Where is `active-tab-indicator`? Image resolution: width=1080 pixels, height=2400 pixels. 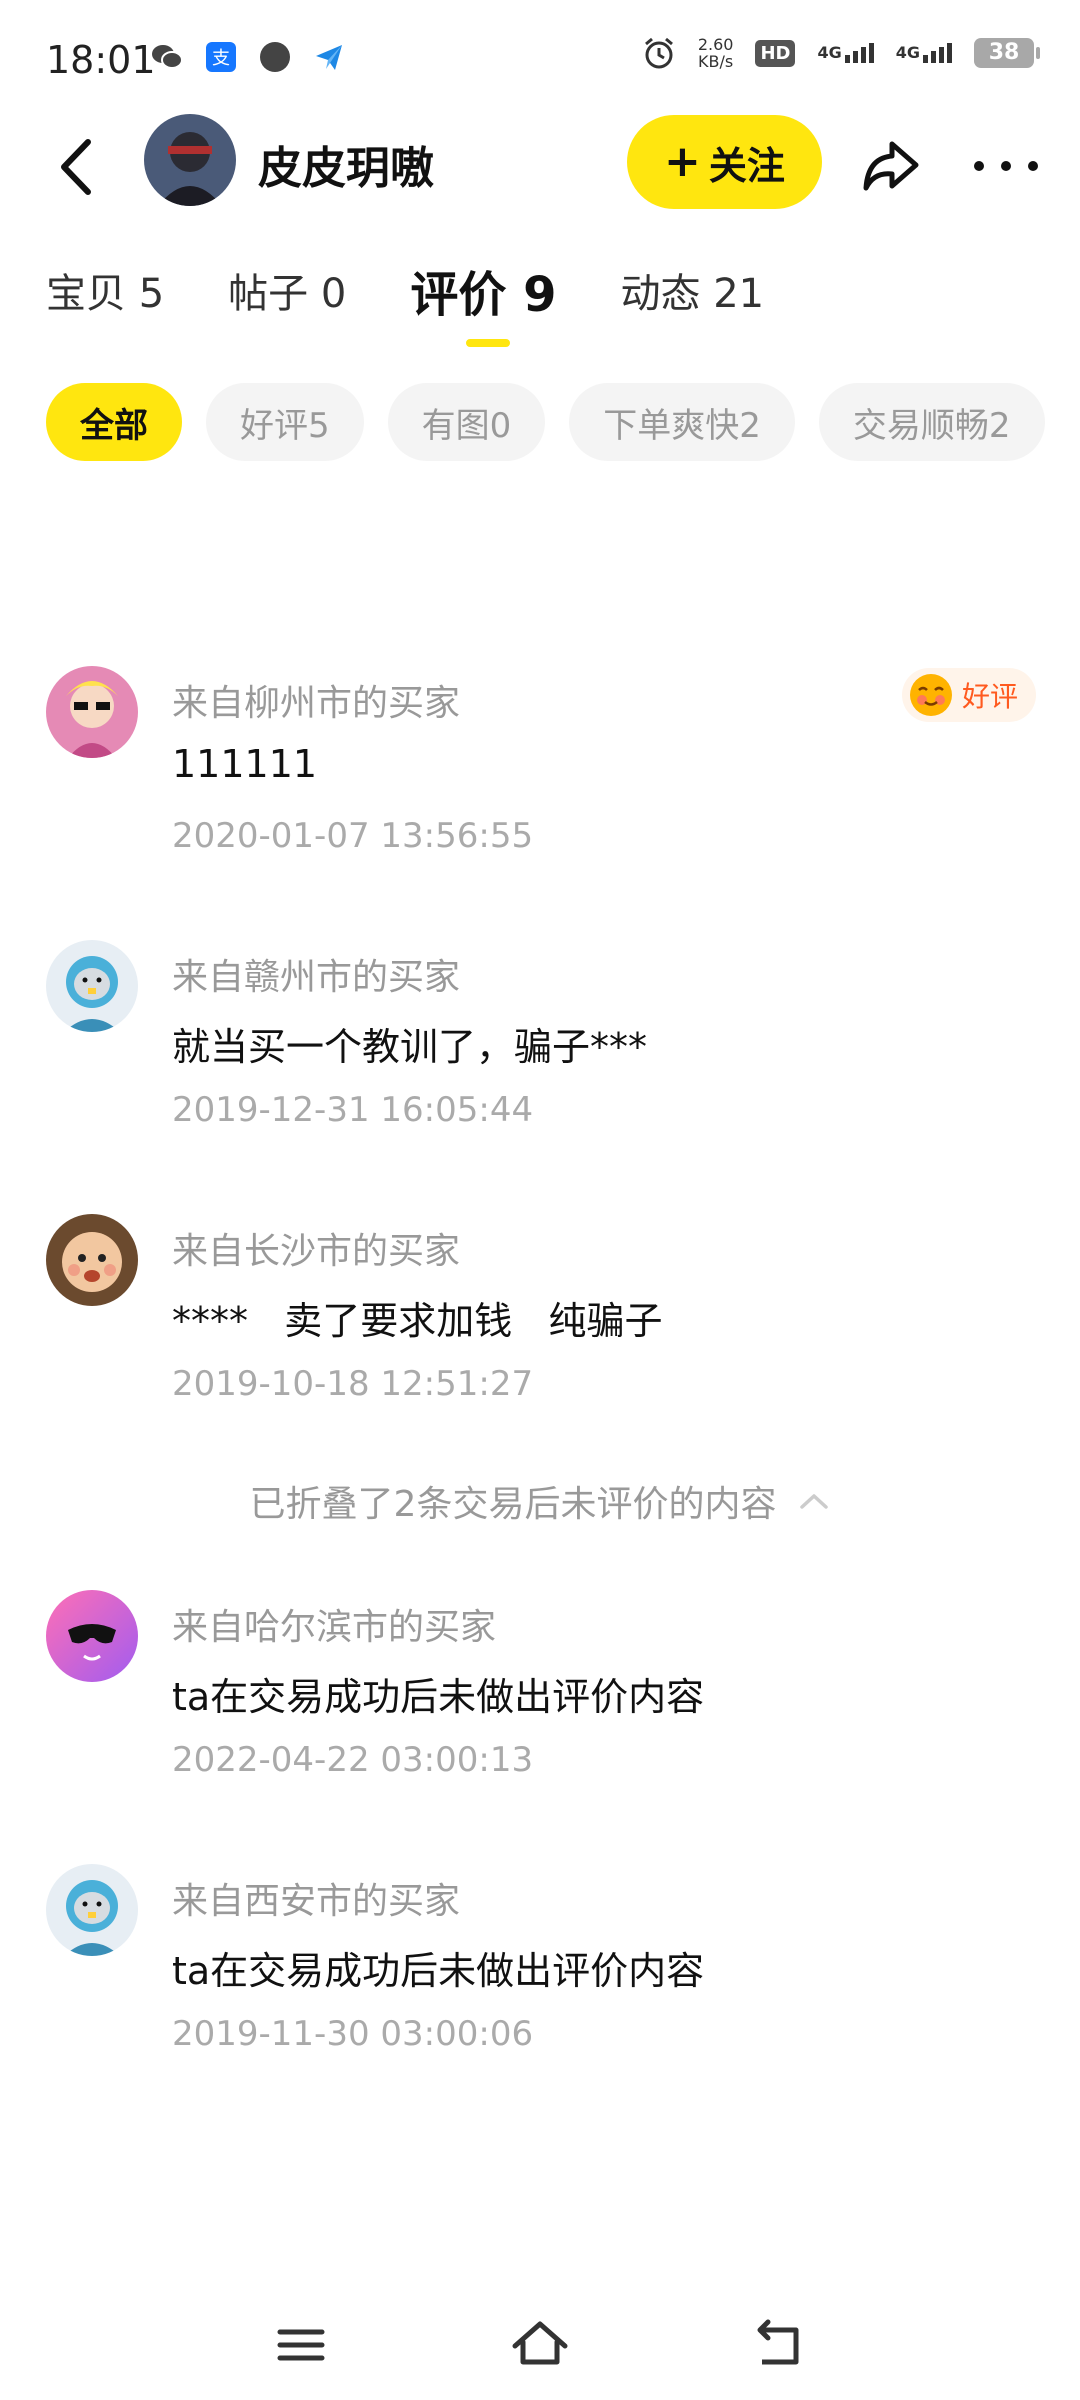 active-tab-indicator is located at coordinates (488, 343).